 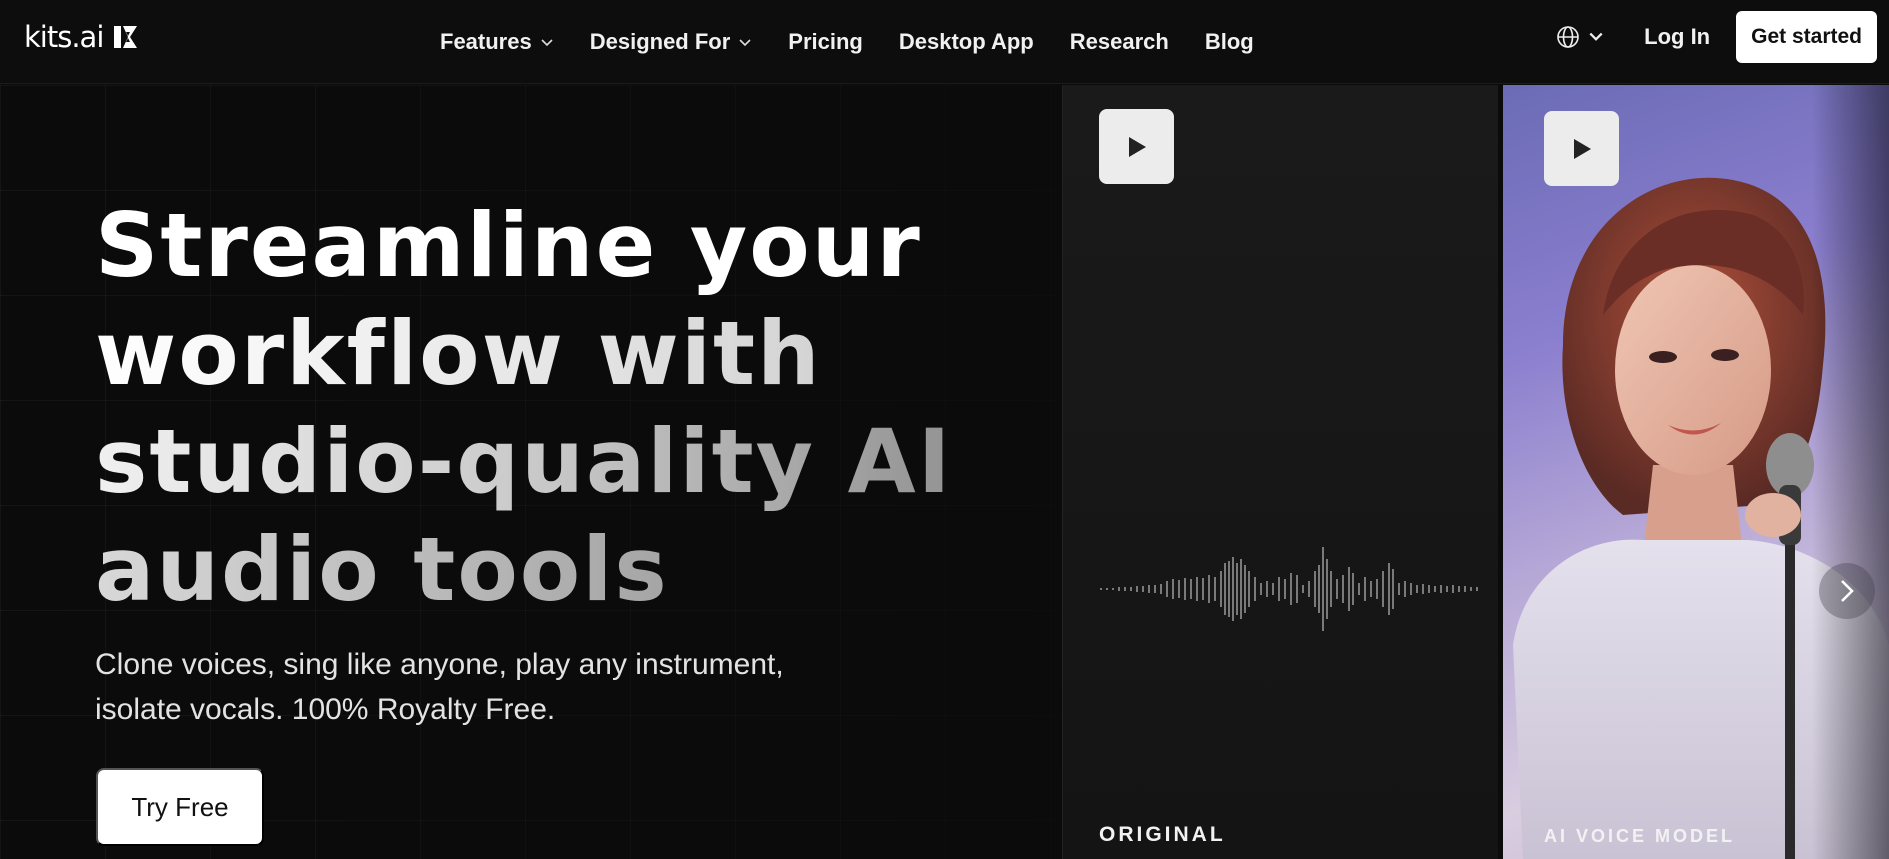 I want to click on chevron-right-icon, so click(x=1847, y=591).